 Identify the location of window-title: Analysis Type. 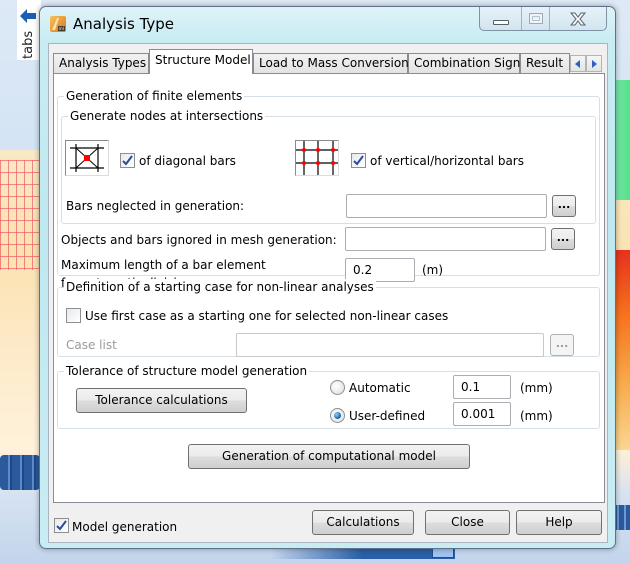
(124, 24).